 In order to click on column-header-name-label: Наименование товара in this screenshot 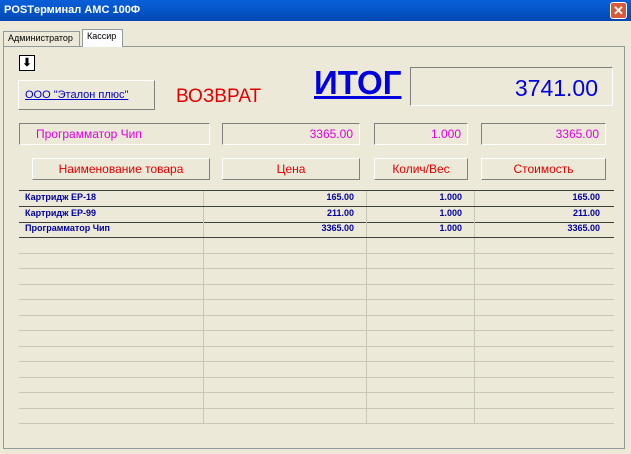, I will do `click(121, 169)`.